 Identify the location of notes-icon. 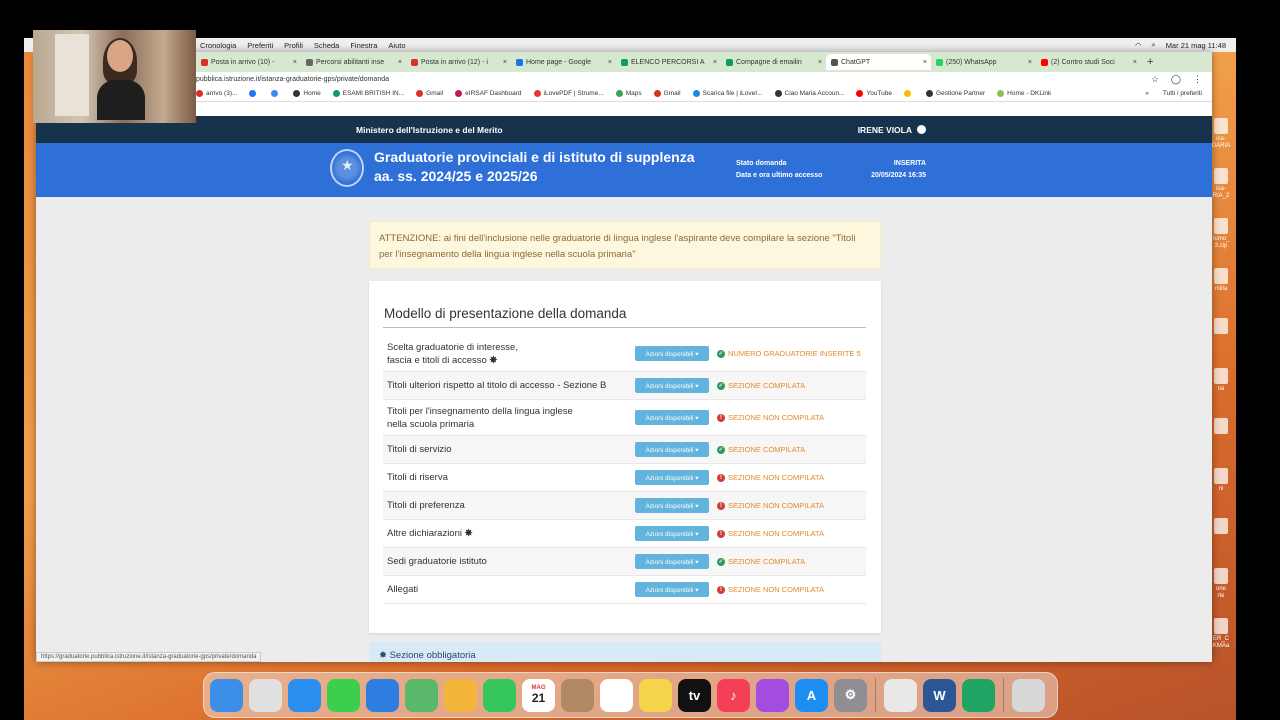
(655, 695).